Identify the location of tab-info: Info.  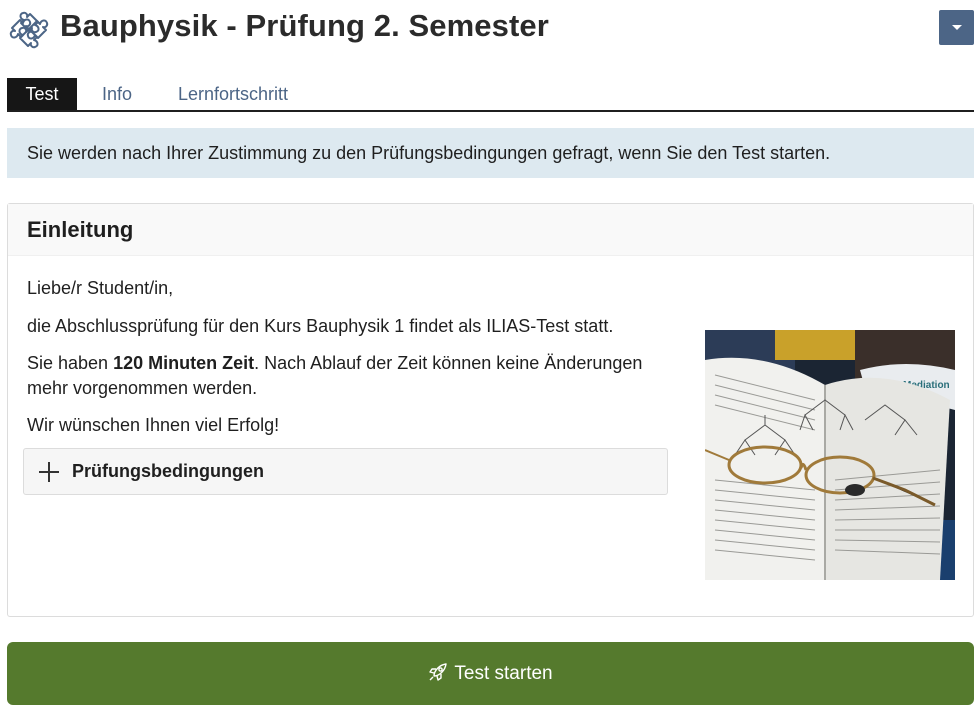
(117, 94).